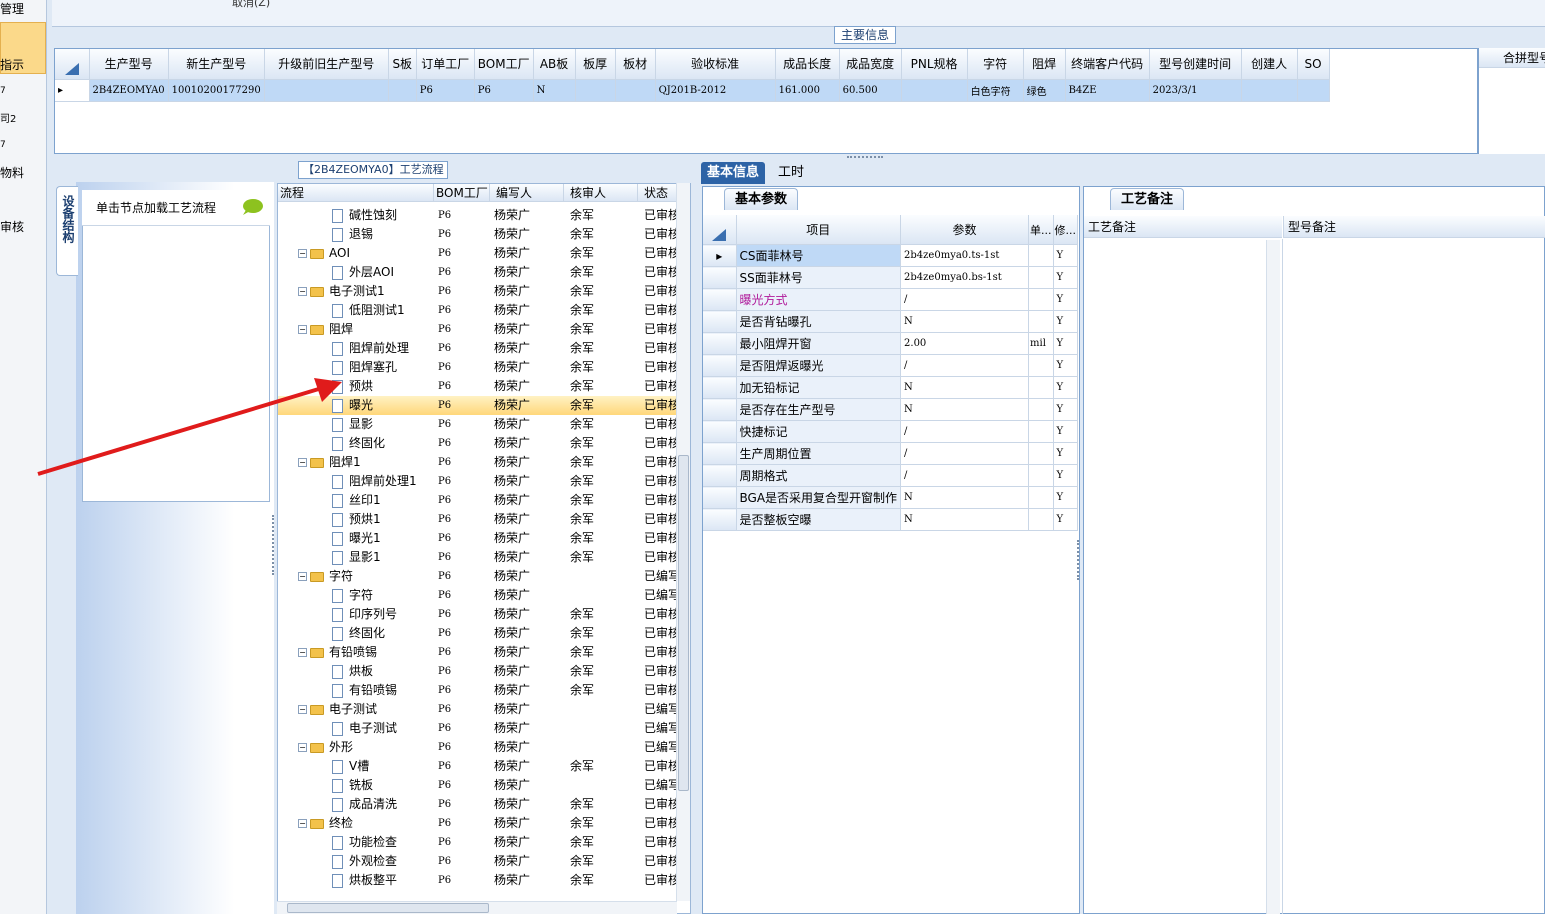  I want to click on merge-model-header: 合拼型号, so click(1512, 58).